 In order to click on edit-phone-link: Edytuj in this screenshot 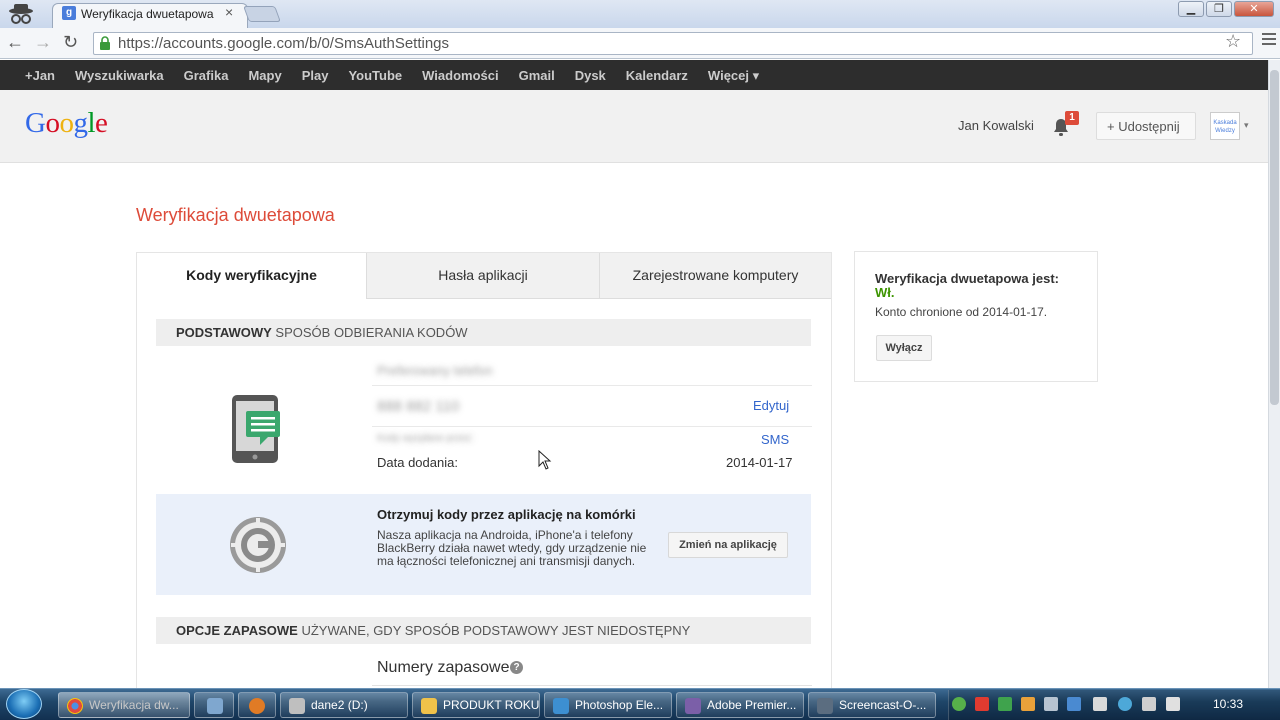, I will do `click(771, 405)`.